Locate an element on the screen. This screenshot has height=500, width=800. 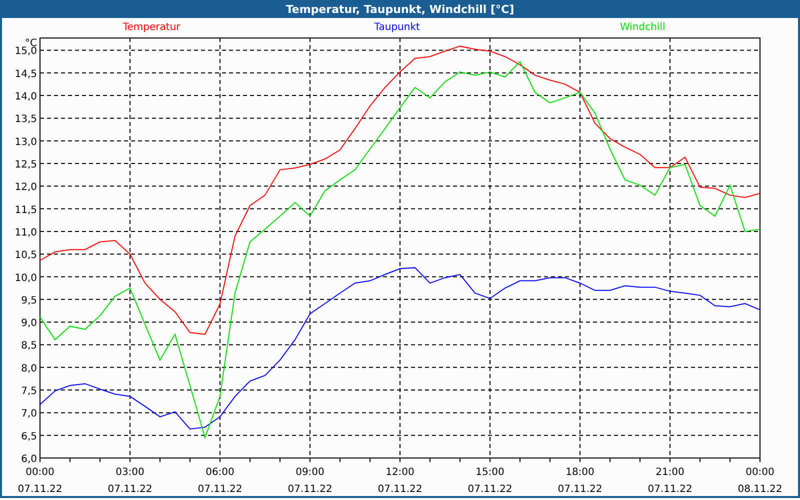
legend-label: Temperatur is located at coordinates (151, 27).